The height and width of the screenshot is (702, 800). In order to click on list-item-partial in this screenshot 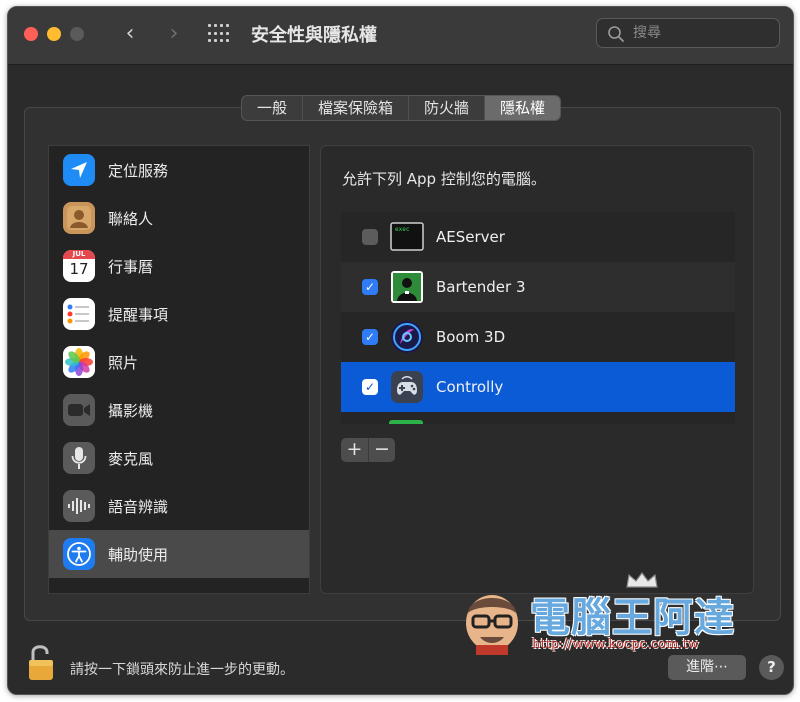, I will do `click(538, 418)`.